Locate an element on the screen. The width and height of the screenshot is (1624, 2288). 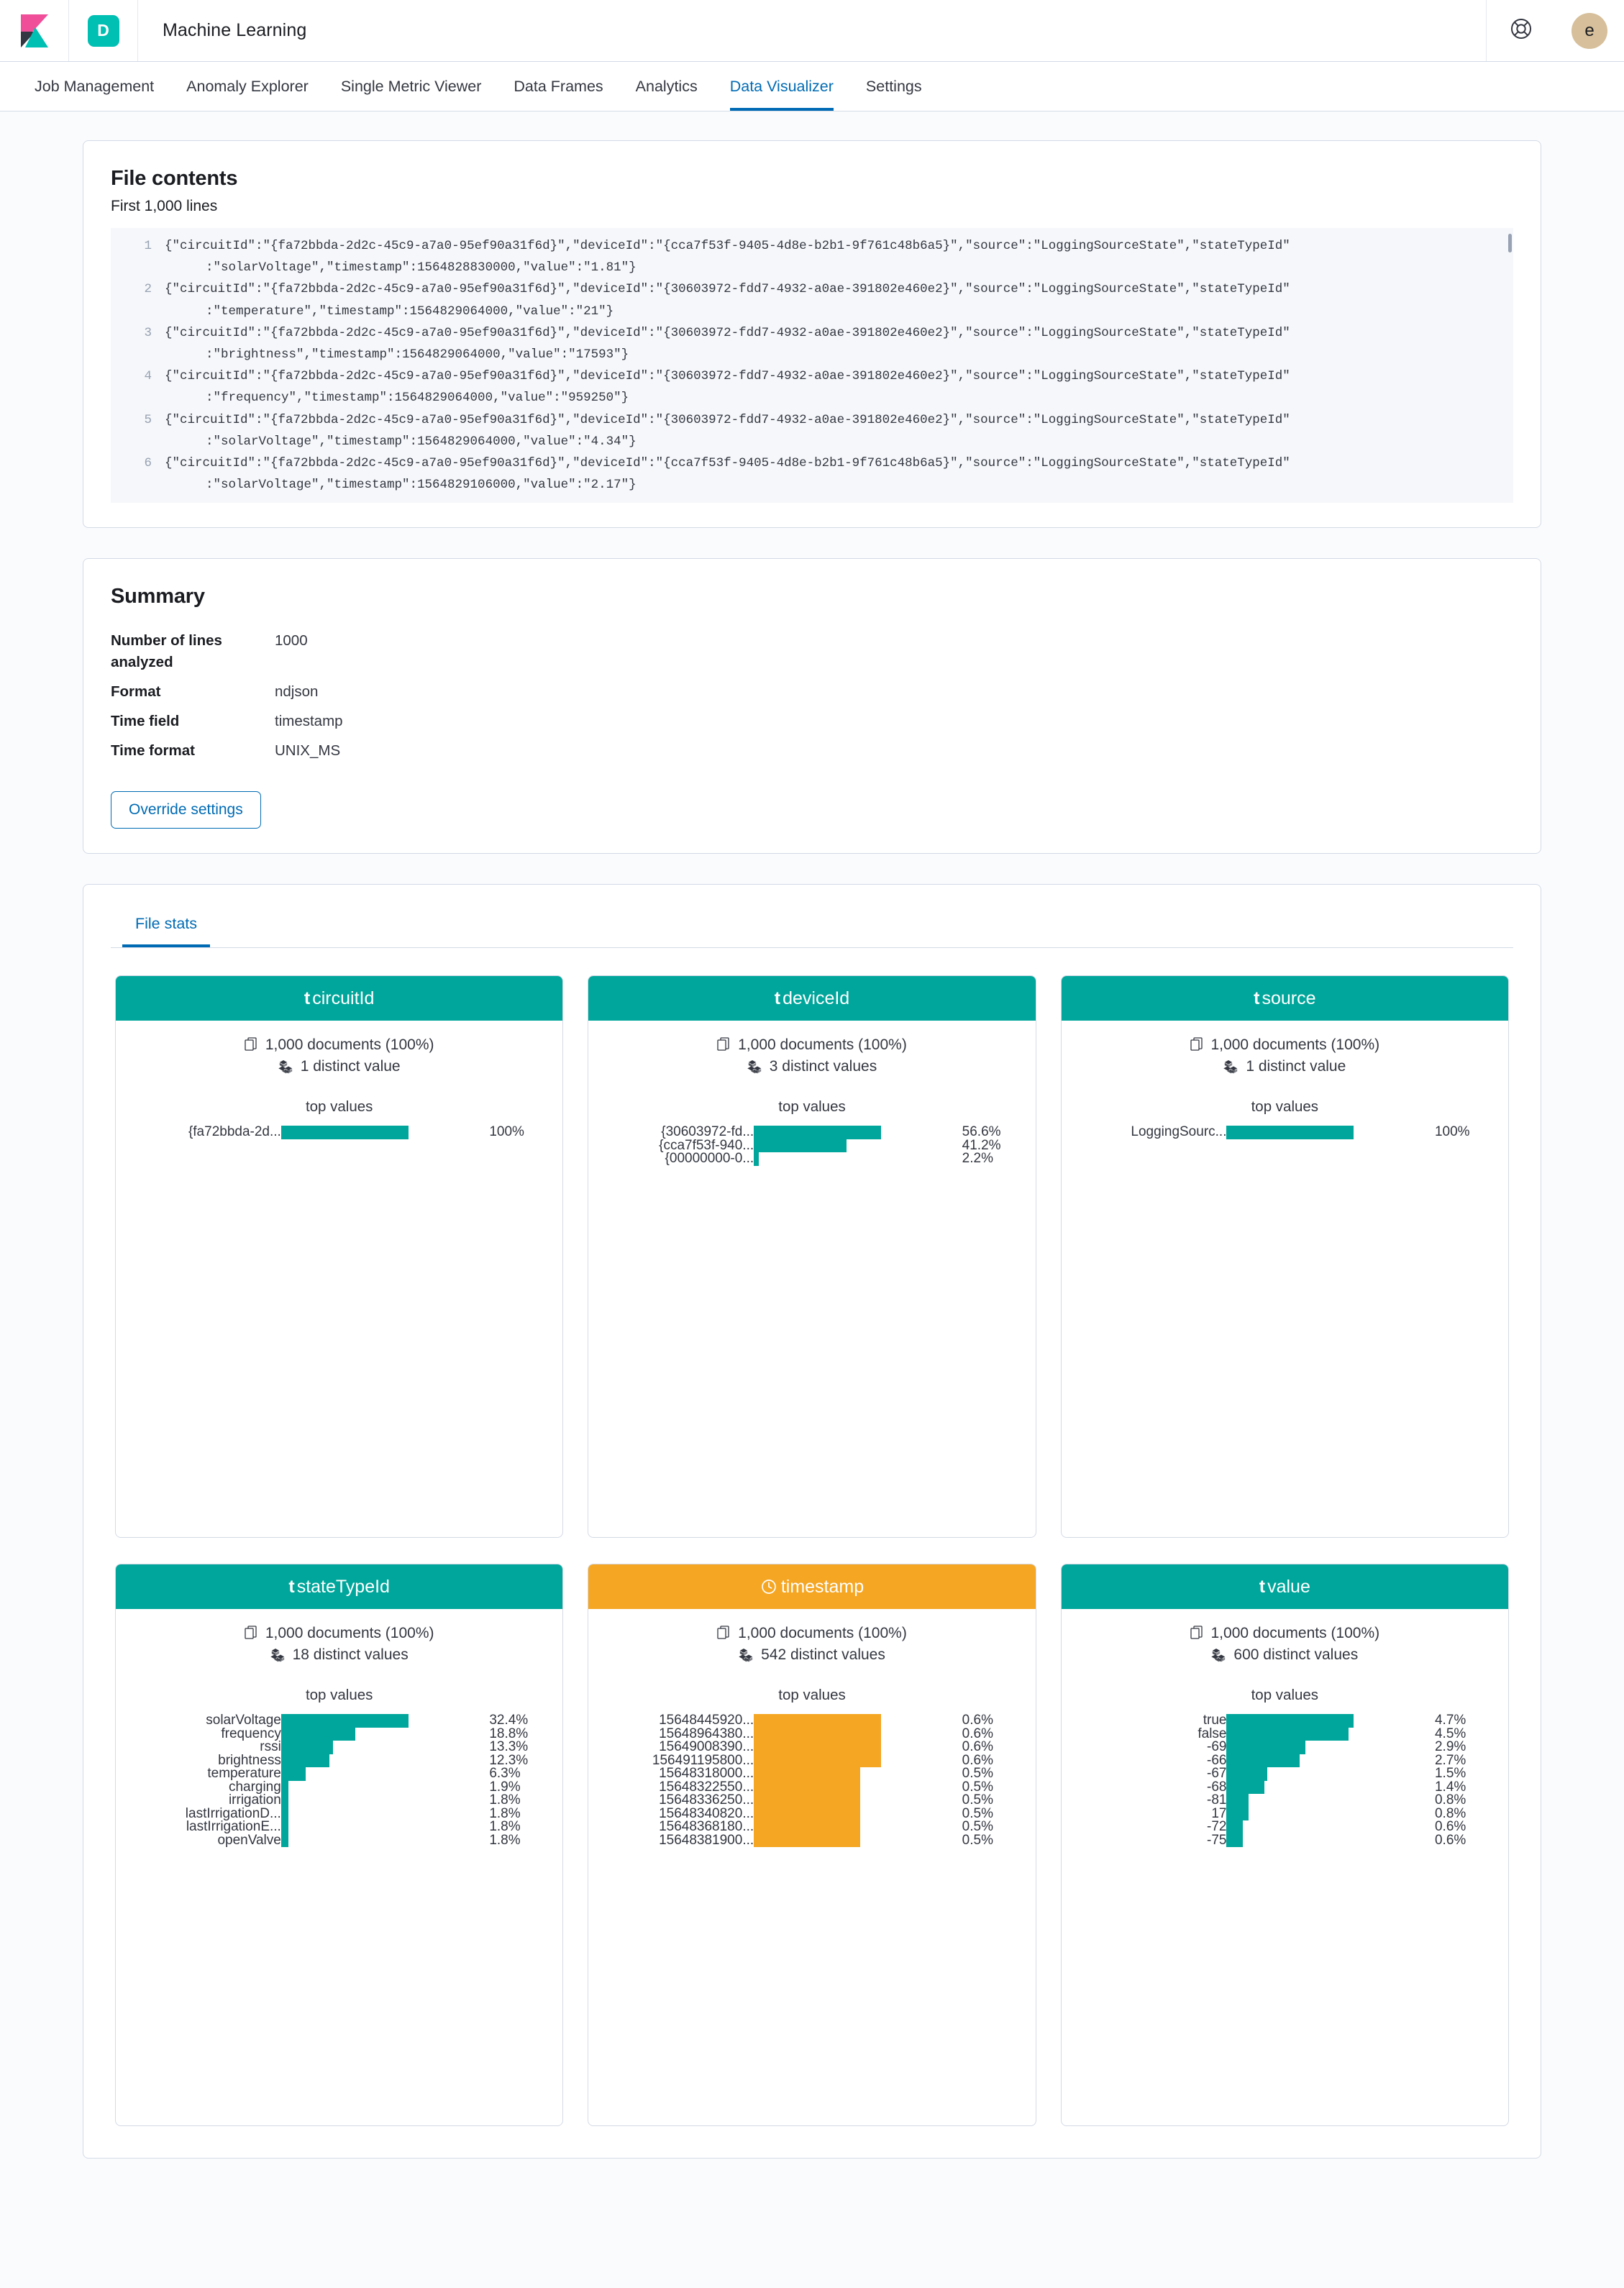
top-value-row: irrigation 1.8% is located at coordinates (339, 1801).